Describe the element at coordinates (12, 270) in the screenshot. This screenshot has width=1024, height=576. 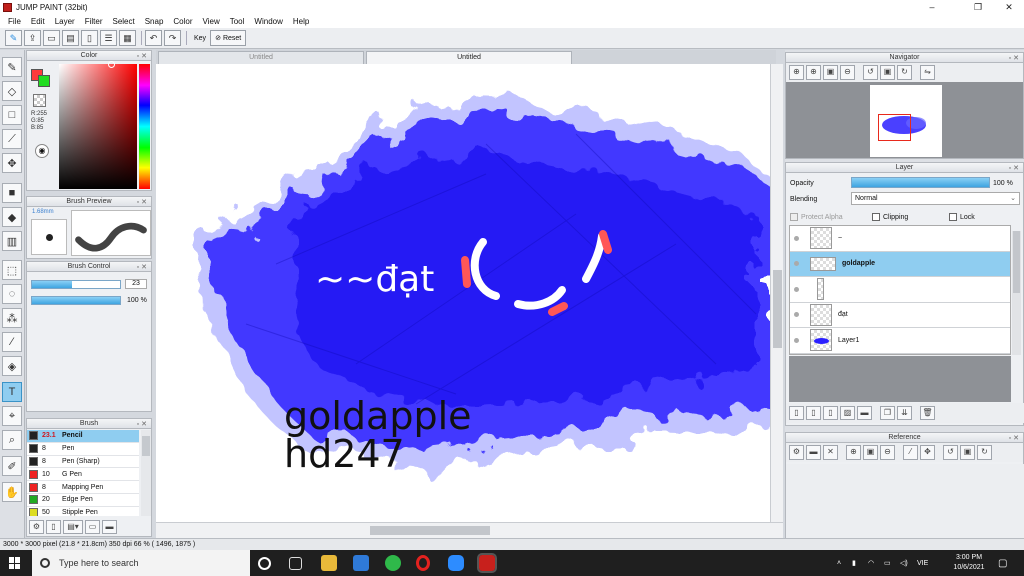
I see `rect-select-tool-icon: ⬚` at that location.